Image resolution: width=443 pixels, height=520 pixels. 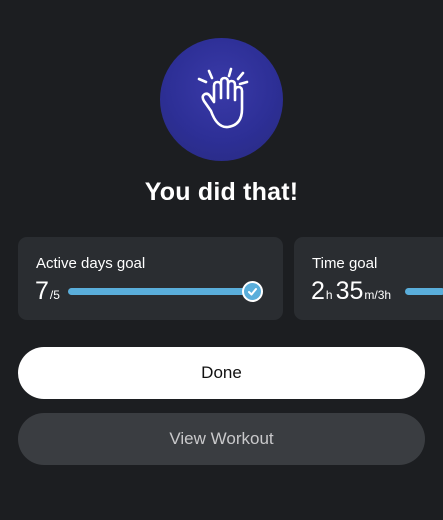 What do you see at coordinates (345, 263) in the screenshot?
I see `time-goal-label: Time goal` at bounding box center [345, 263].